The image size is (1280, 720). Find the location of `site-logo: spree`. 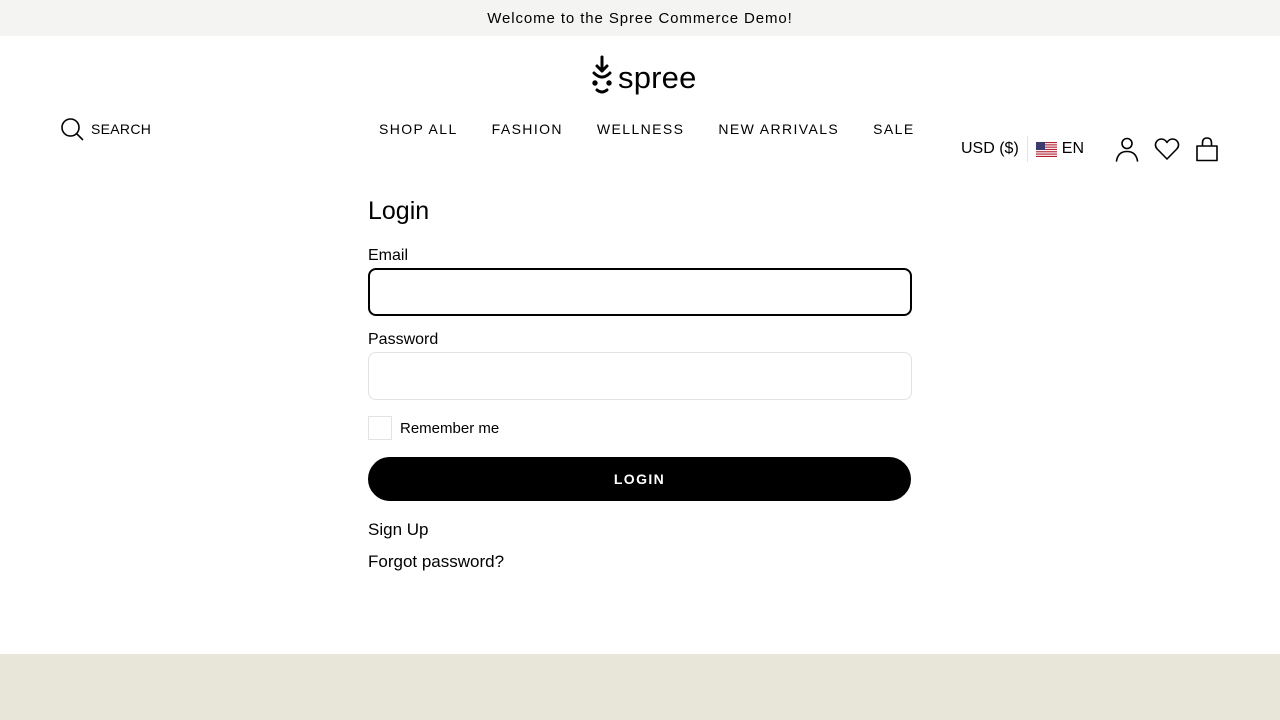

site-logo: spree is located at coordinates (643, 75).